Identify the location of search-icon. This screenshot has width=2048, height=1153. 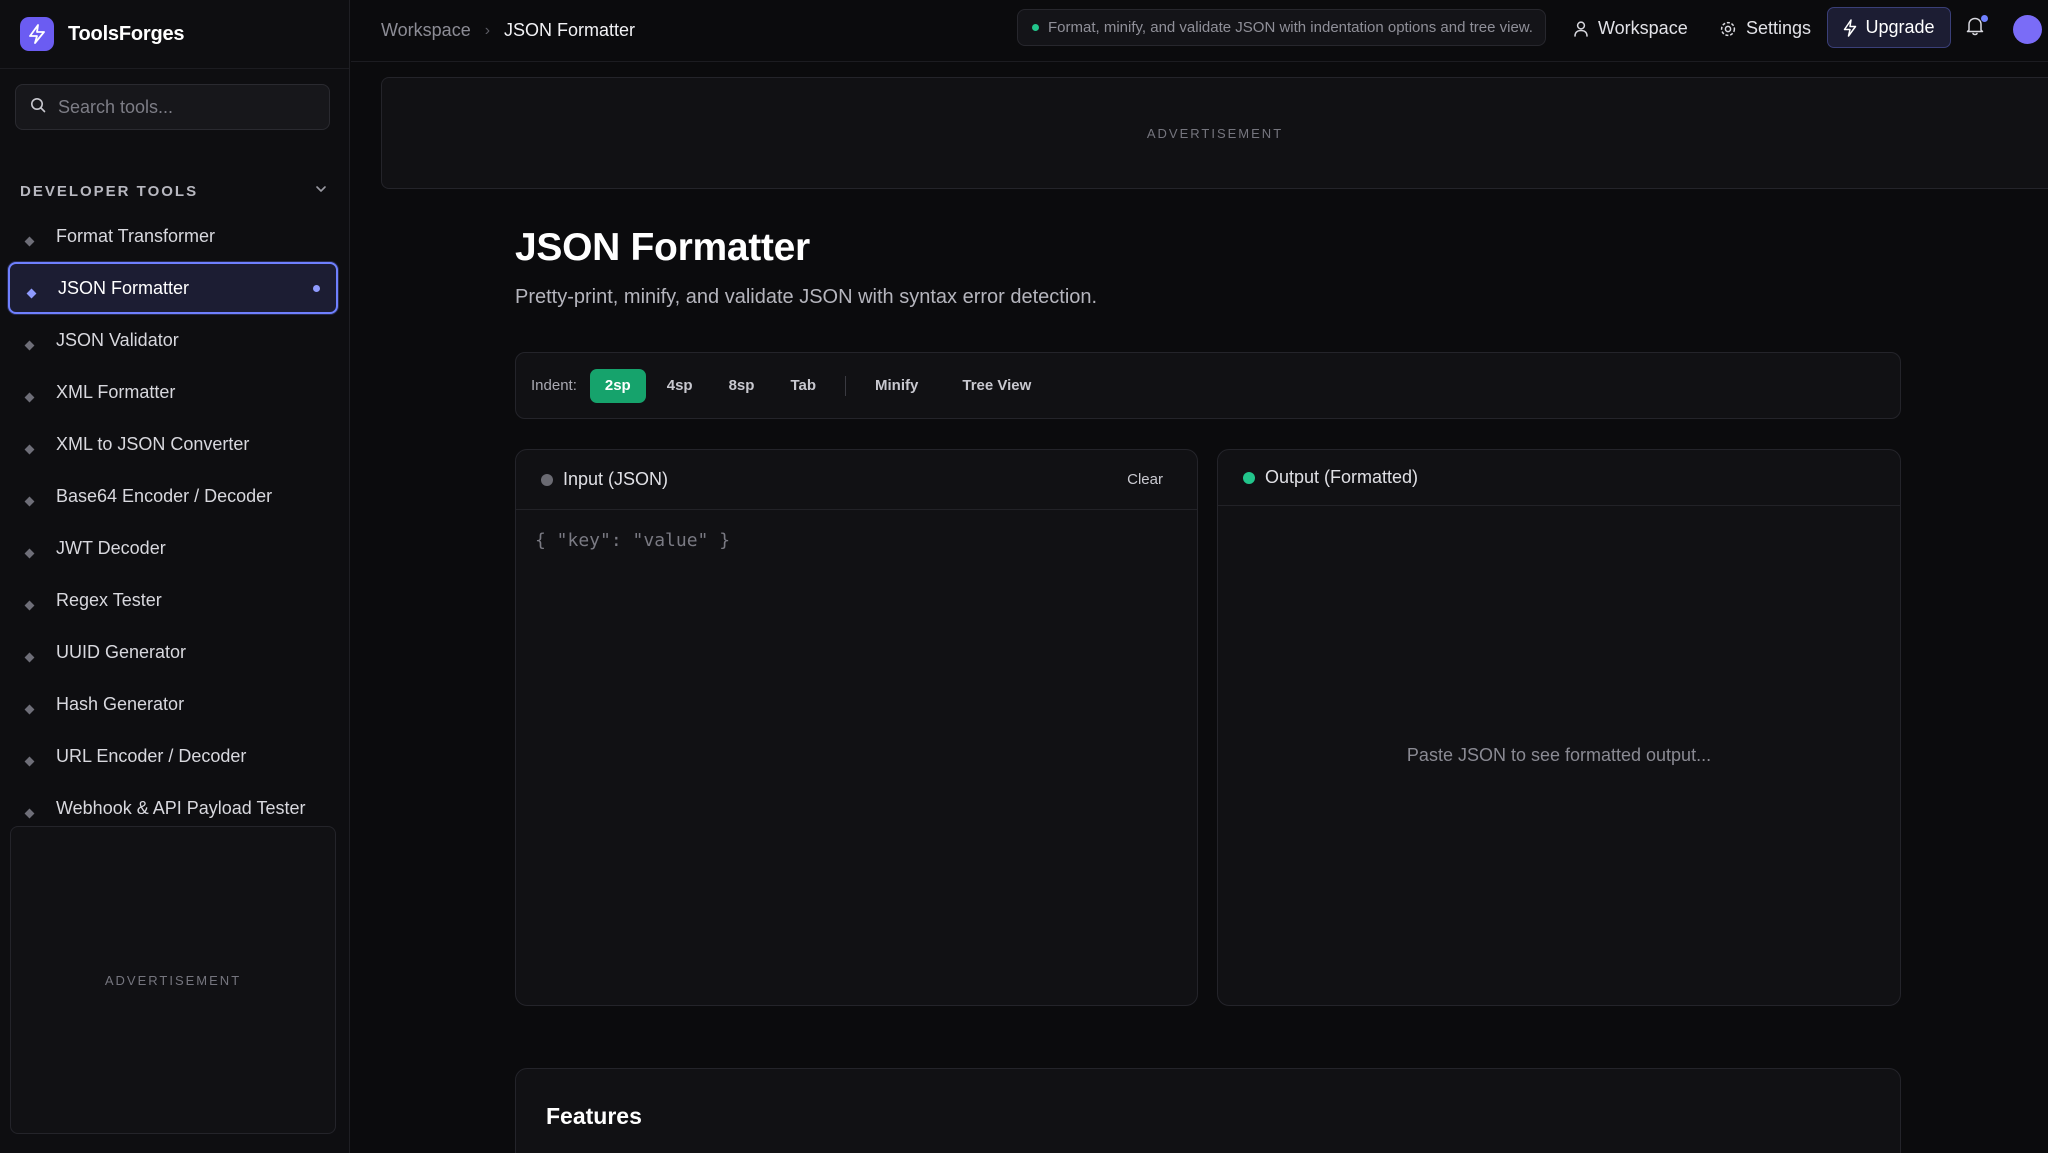
(38, 107).